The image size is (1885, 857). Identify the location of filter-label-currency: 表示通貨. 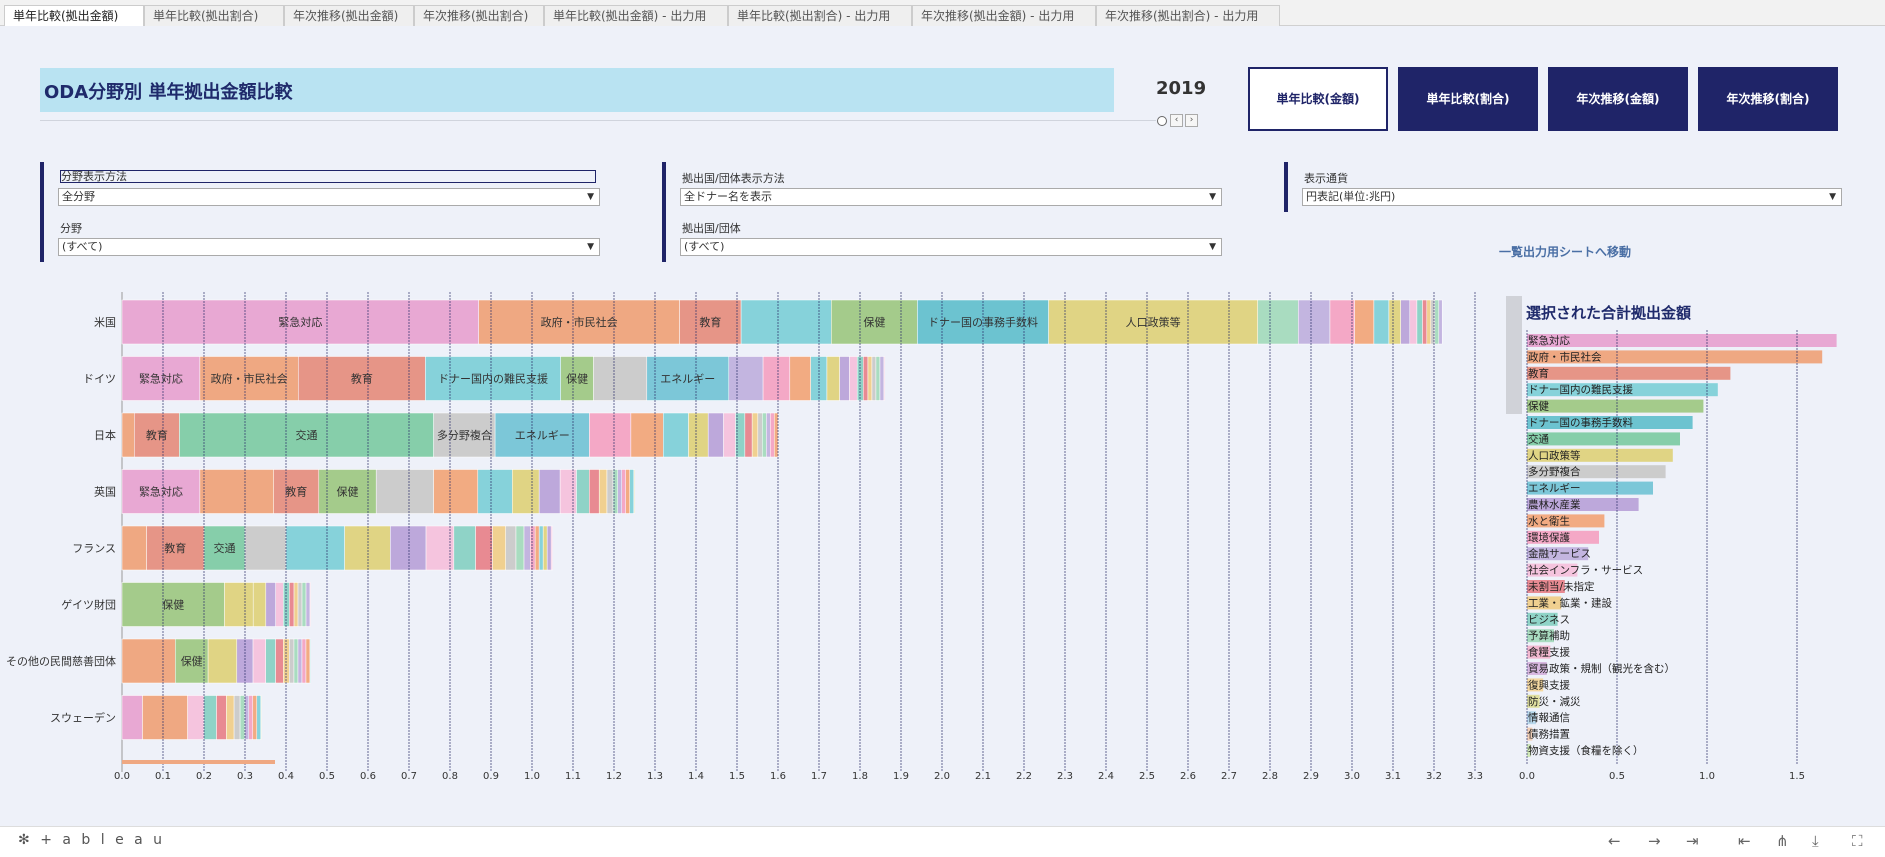
(1326, 178).